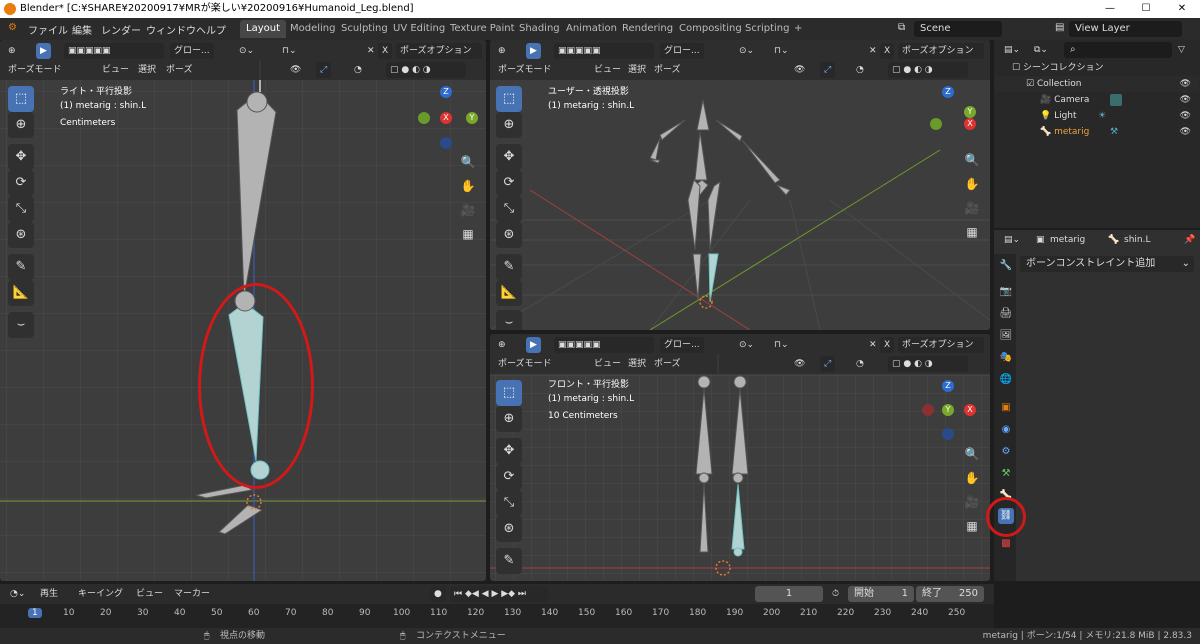  What do you see at coordinates (1182, 9) in the screenshot?
I see `close-button: ✕` at bounding box center [1182, 9].